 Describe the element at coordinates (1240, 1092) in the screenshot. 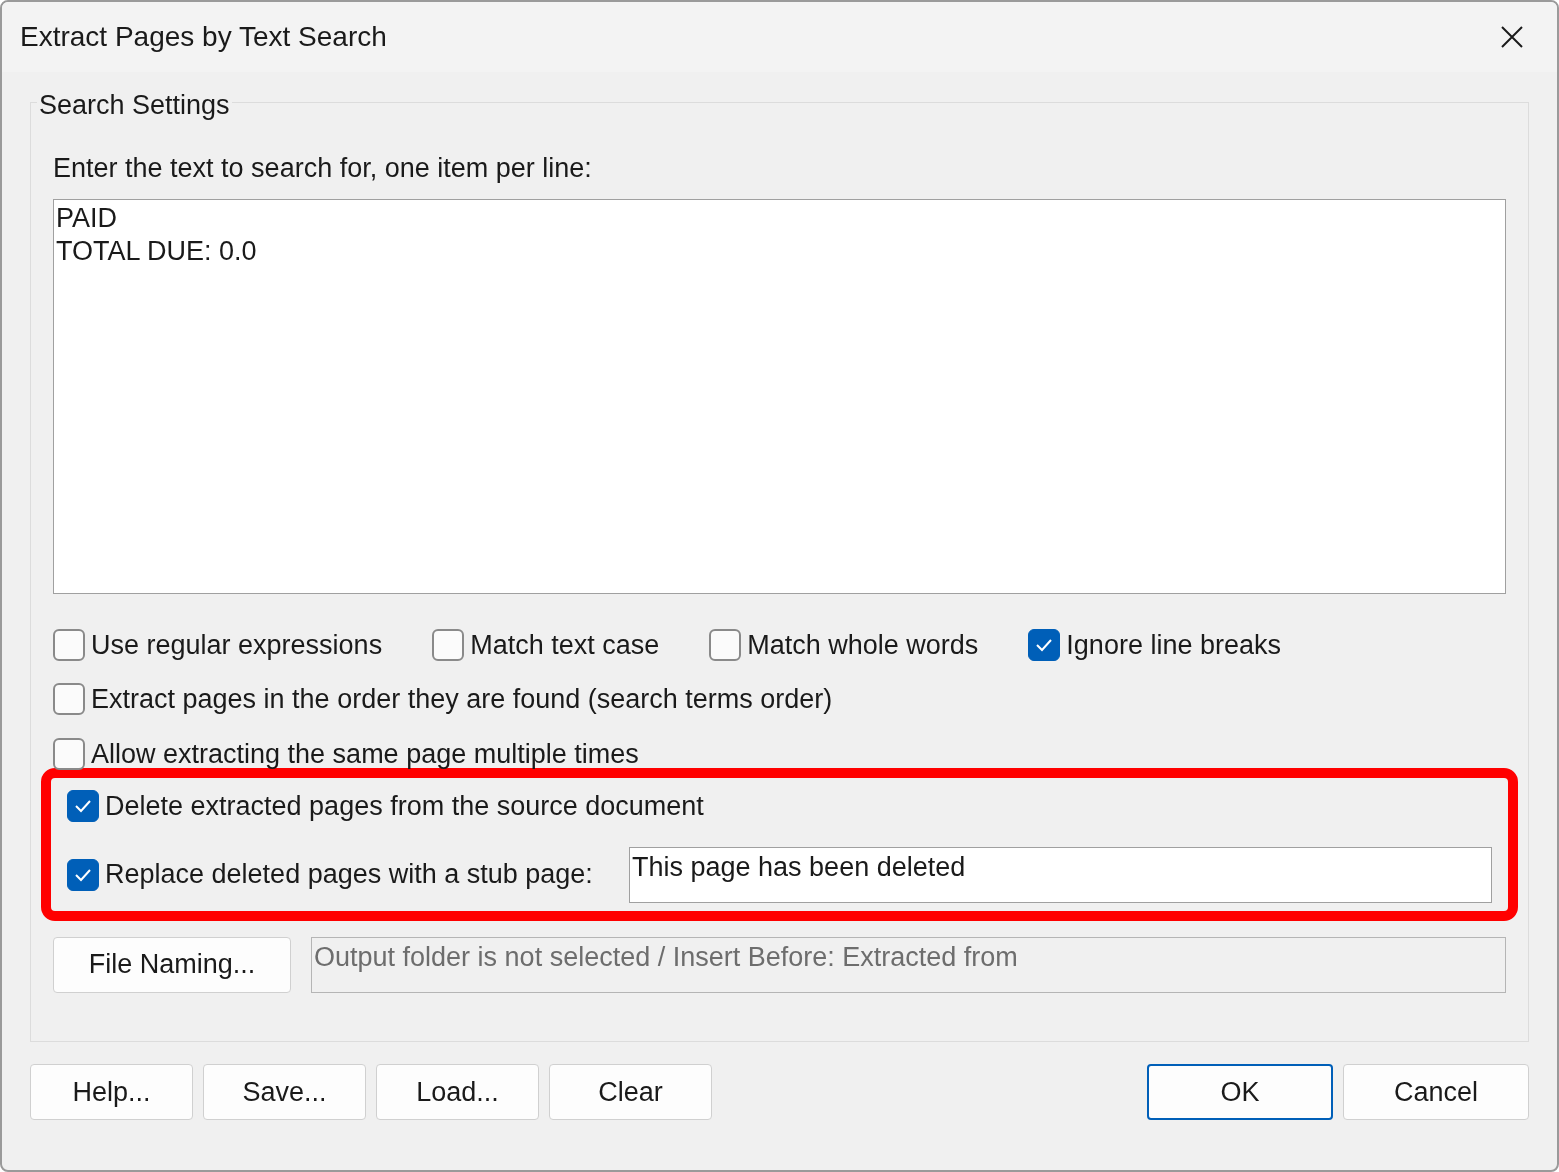

I see `dialog-button: OK` at that location.